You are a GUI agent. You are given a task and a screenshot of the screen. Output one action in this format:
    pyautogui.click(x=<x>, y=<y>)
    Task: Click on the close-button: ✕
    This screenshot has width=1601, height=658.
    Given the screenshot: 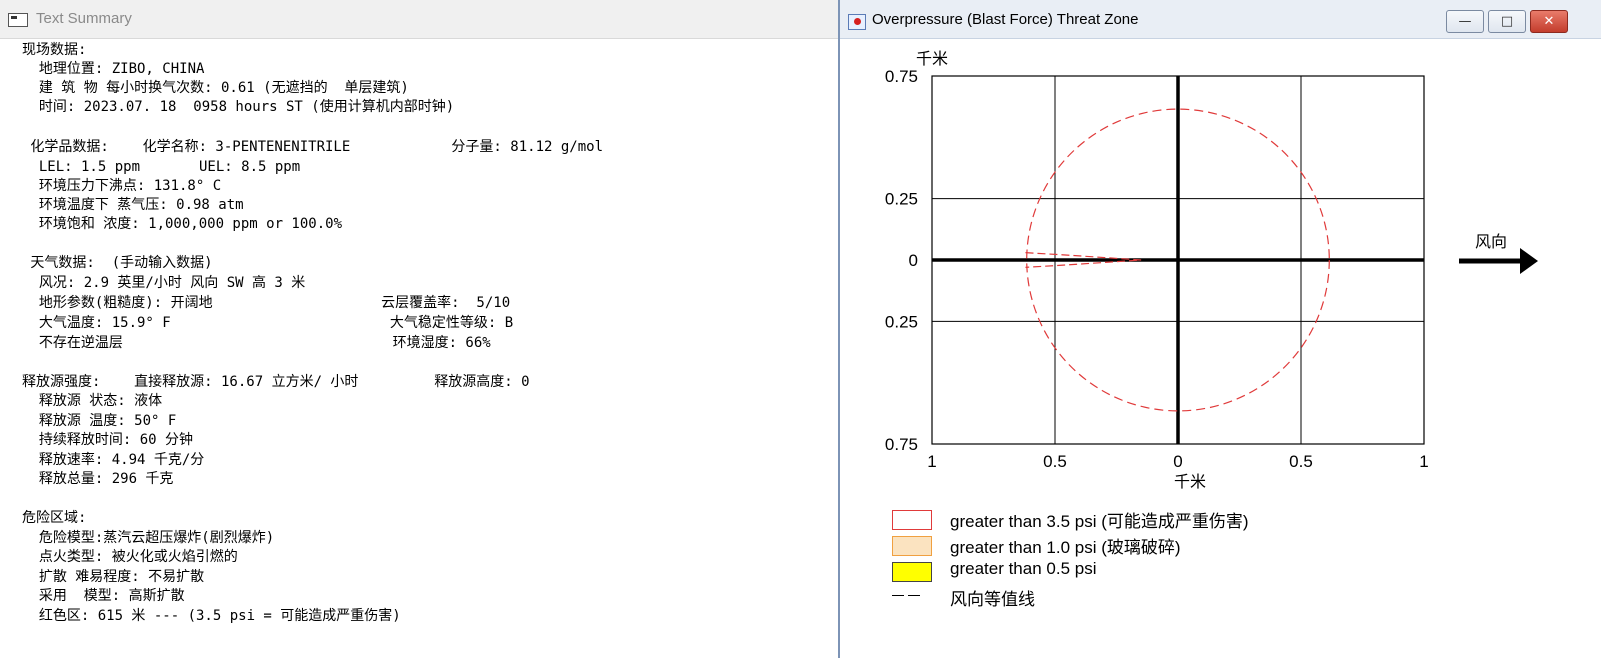 What is the action you would take?
    pyautogui.click(x=1549, y=21)
    